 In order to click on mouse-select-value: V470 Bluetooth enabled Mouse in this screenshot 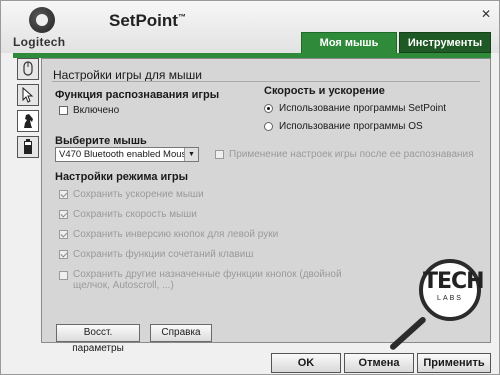, I will do `click(125, 154)`.